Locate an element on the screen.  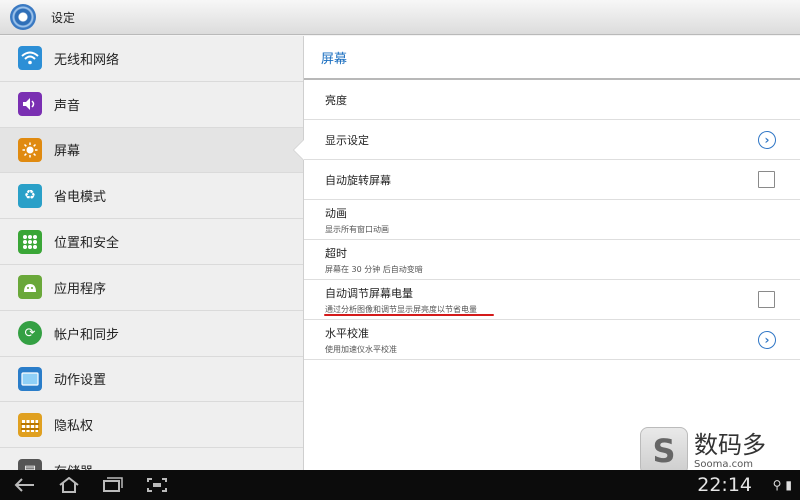
sidebar-item-applications: 应用程序 is located at coordinates (151, 288).